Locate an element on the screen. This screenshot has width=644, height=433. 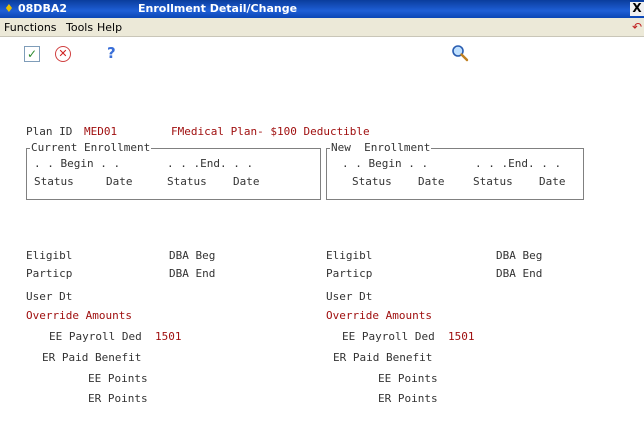
current-begin-status-col: Status is located at coordinates (54, 181).